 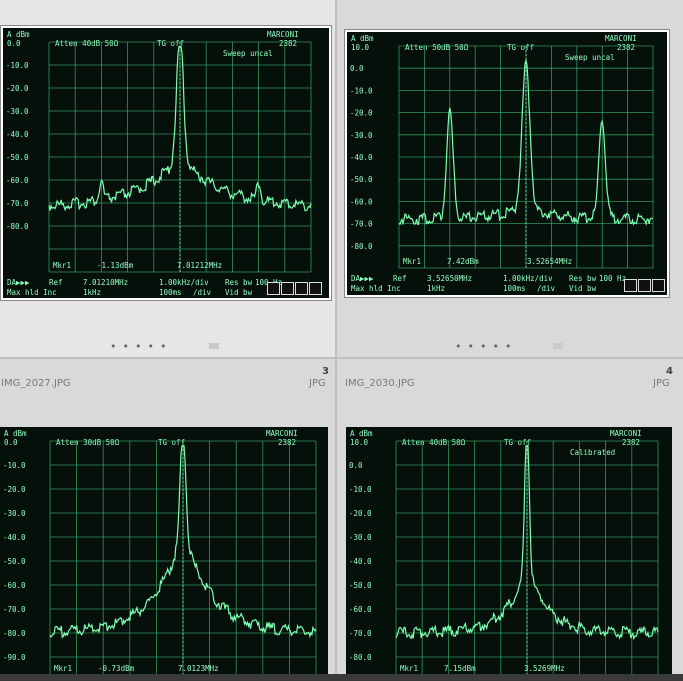 I want to click on marker-frequency-value: 7.0123MHz, so click(x=198, y=668).